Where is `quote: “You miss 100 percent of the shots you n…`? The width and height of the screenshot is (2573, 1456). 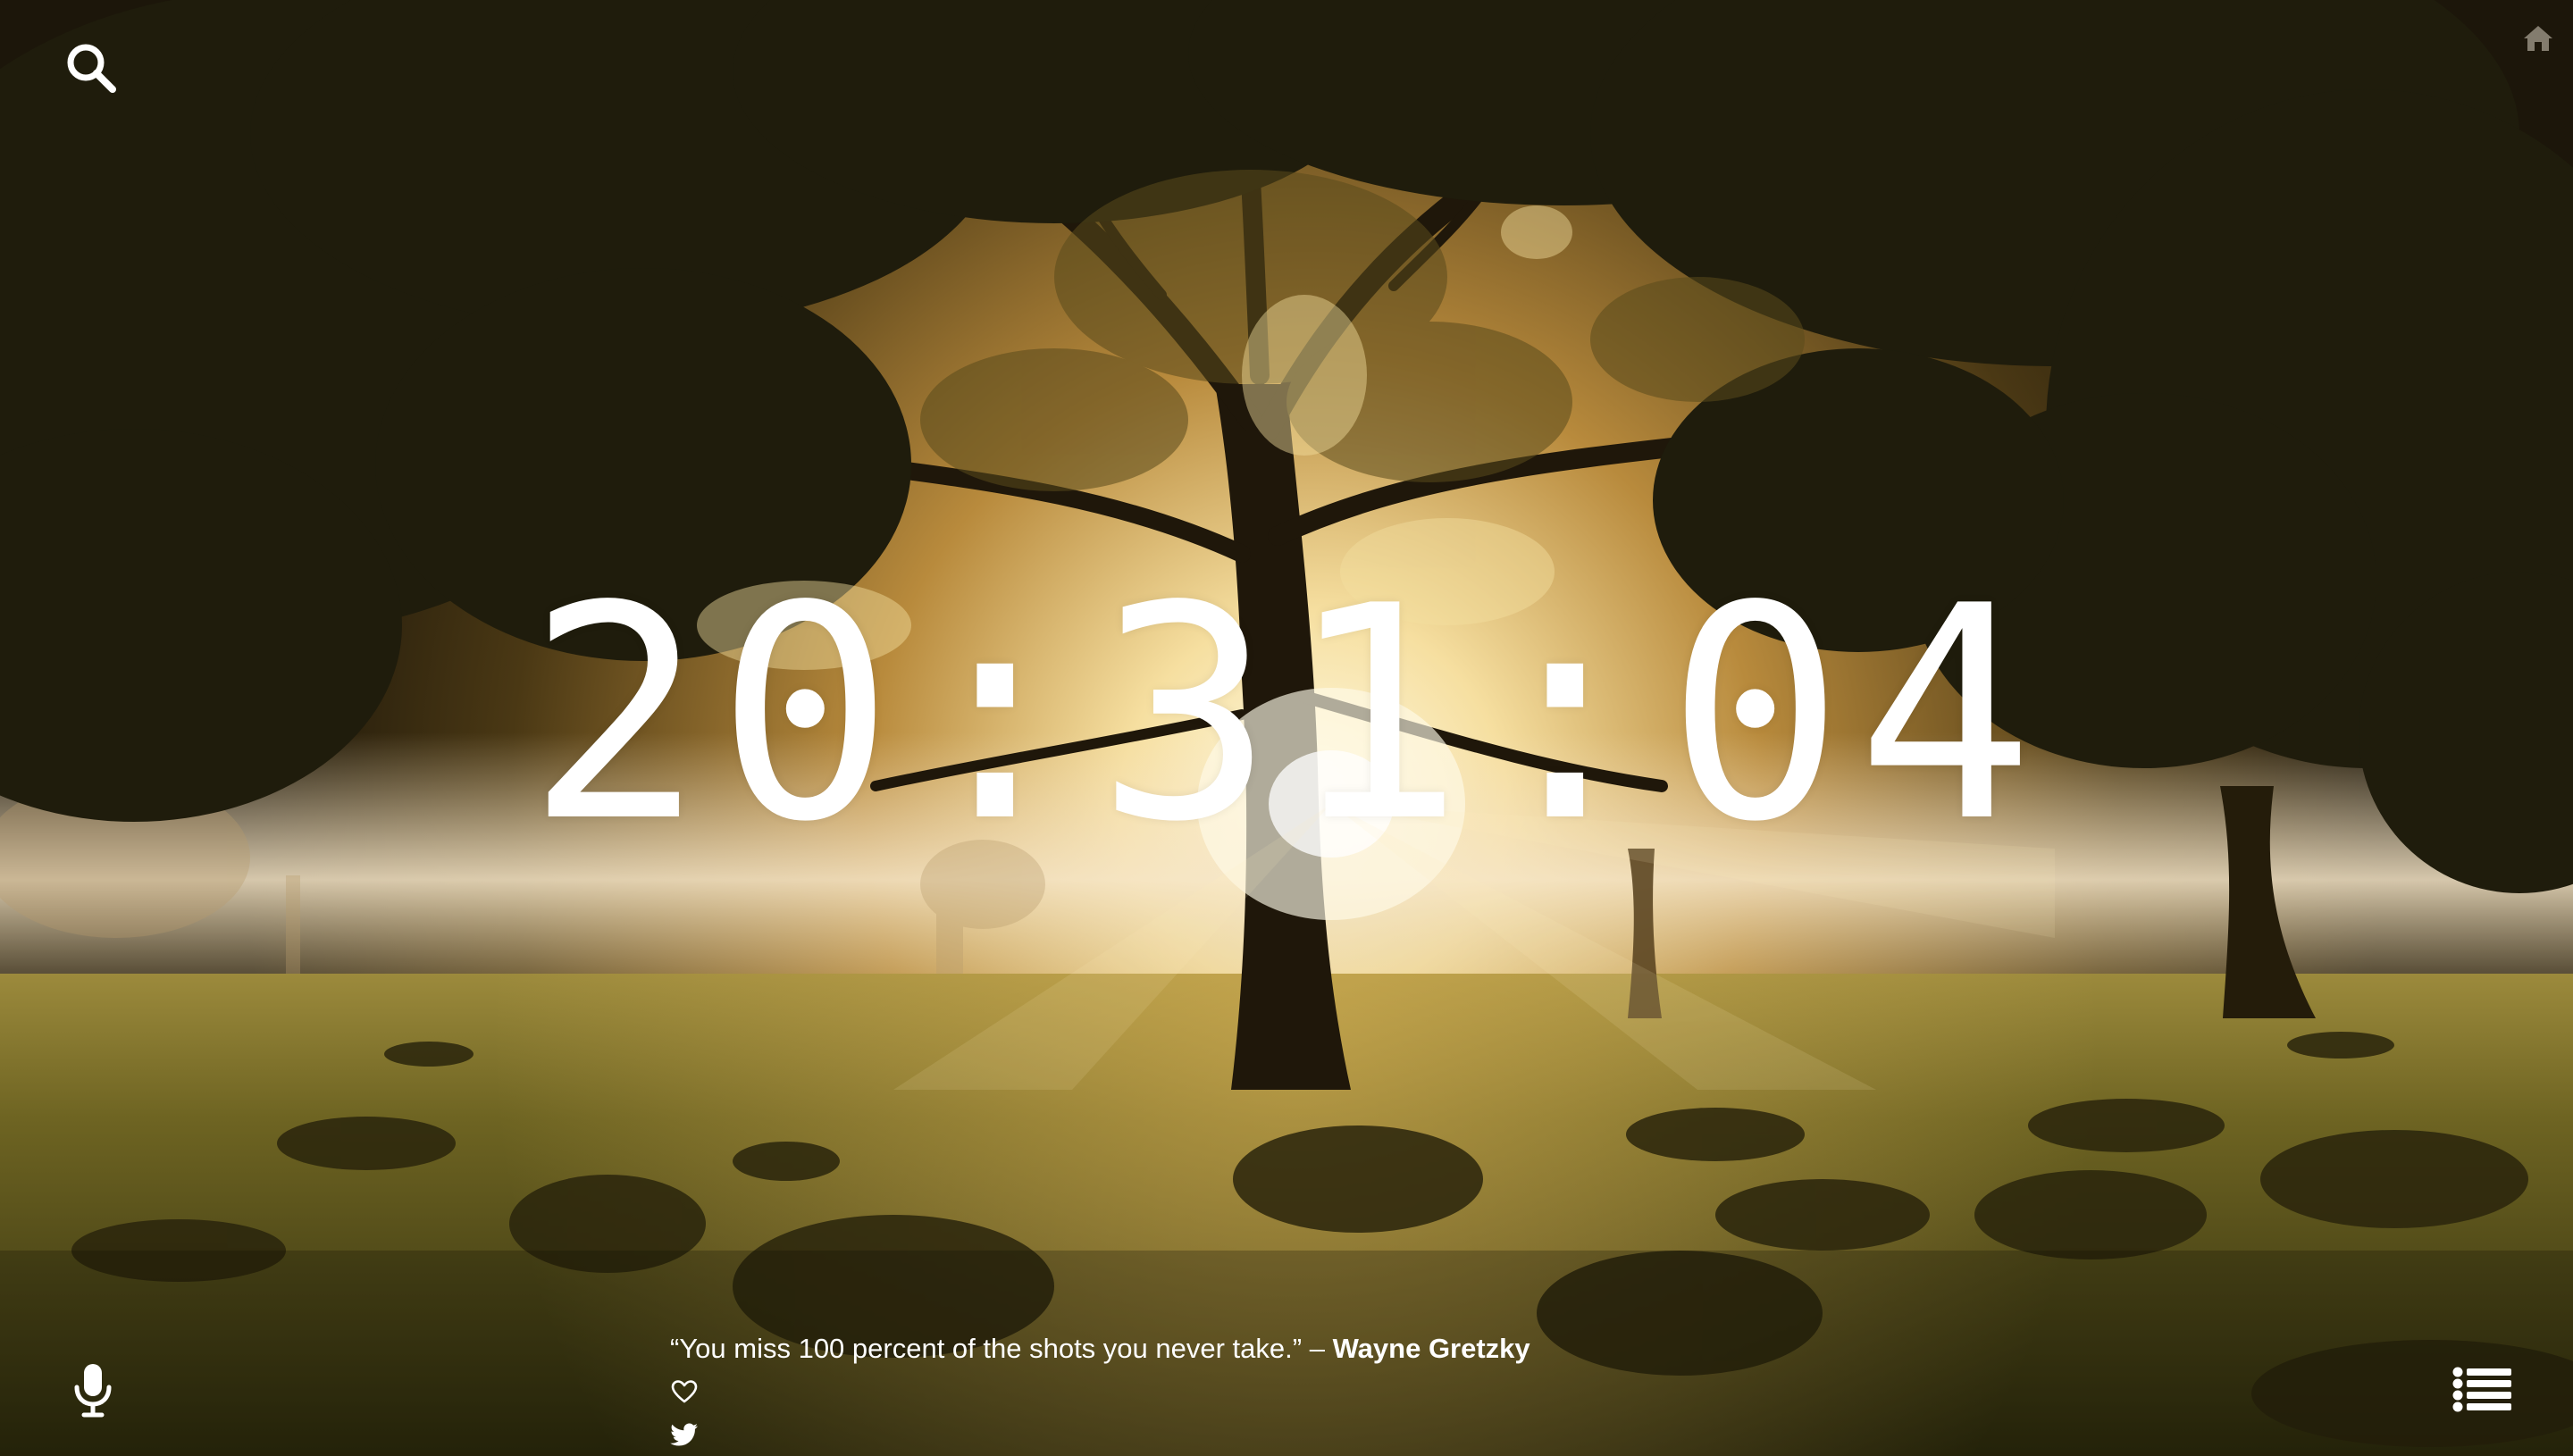 quote: “You miss 100 percent of the shots you n… is located at coordinates (1100, 1348).